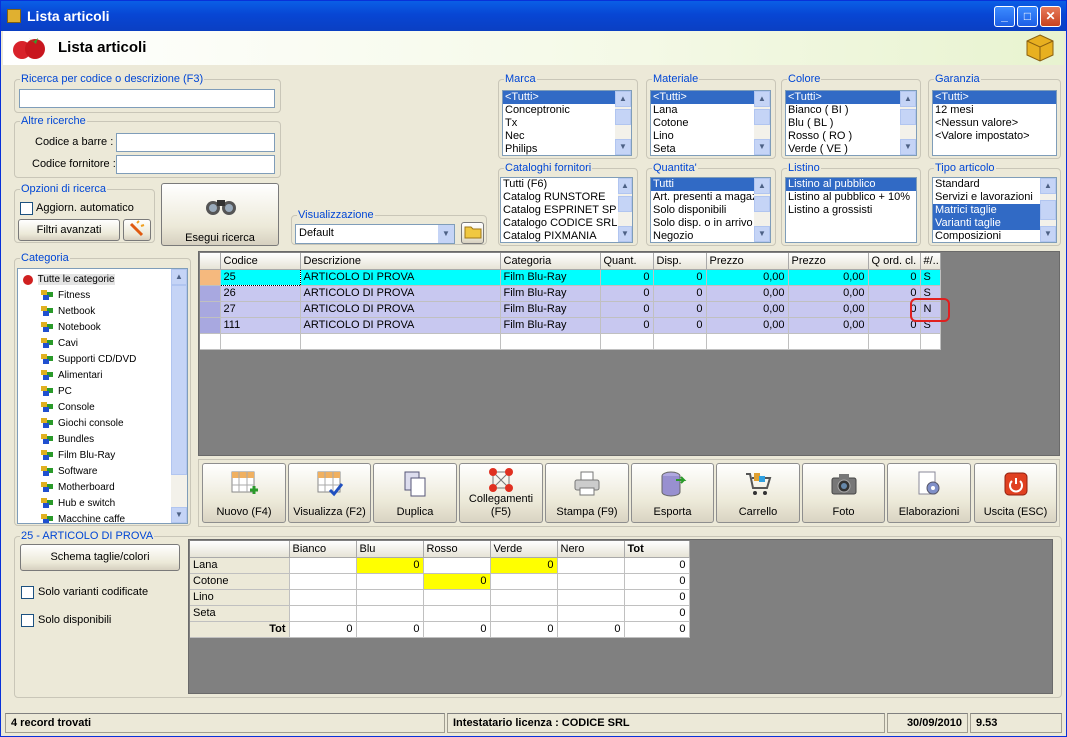 This screenshot has height=737, width=1067. Describe the element at coordinates (27, 620) in the screenshot. I see `only-available-checkbox` at that location.